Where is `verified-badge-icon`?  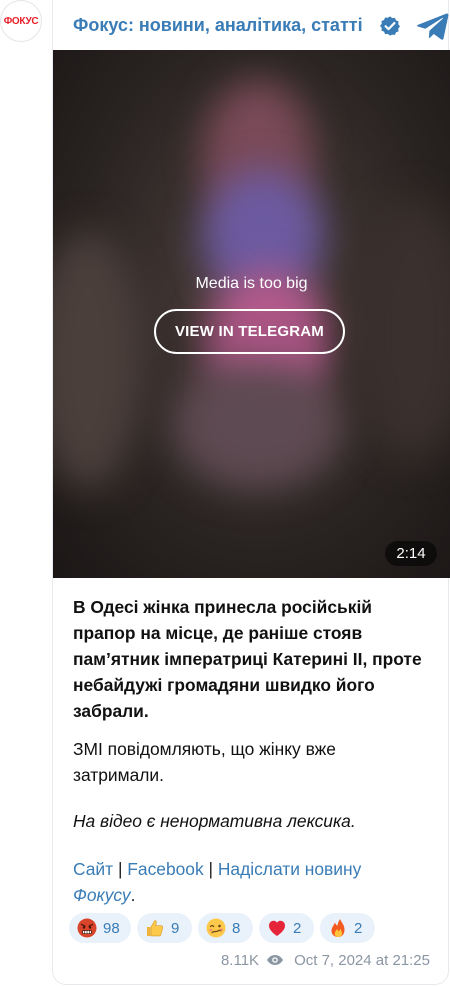 verified-badge-icon is located at coordinates (390, 26).